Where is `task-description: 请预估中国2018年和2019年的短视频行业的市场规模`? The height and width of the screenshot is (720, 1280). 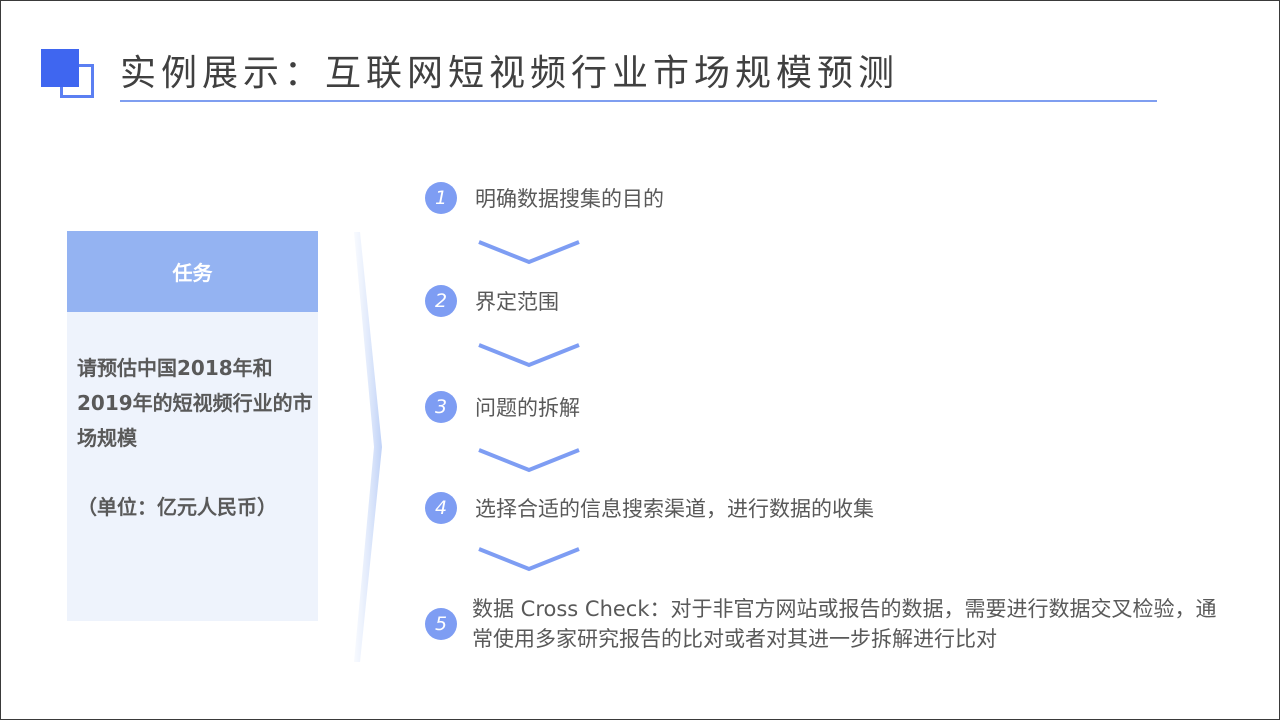 task-description: 请预估中国2018年和2019年的短视频行业的市场规模 is located at coordinates (195, 403).